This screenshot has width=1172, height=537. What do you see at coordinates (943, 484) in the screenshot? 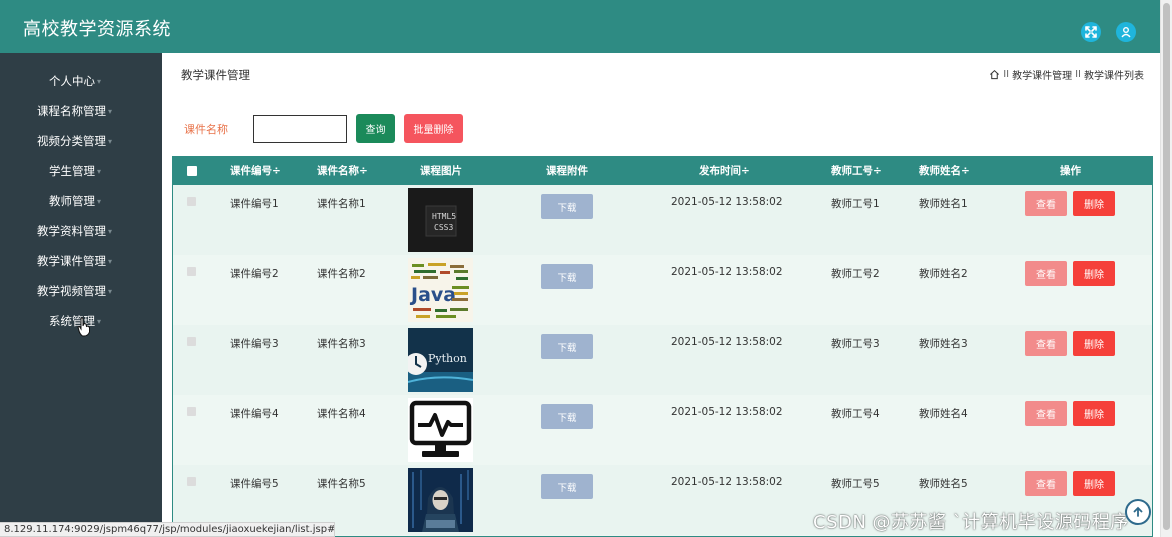
I see `cell-teacher-name: 教师姓名5` at bounding box center [943, 484].